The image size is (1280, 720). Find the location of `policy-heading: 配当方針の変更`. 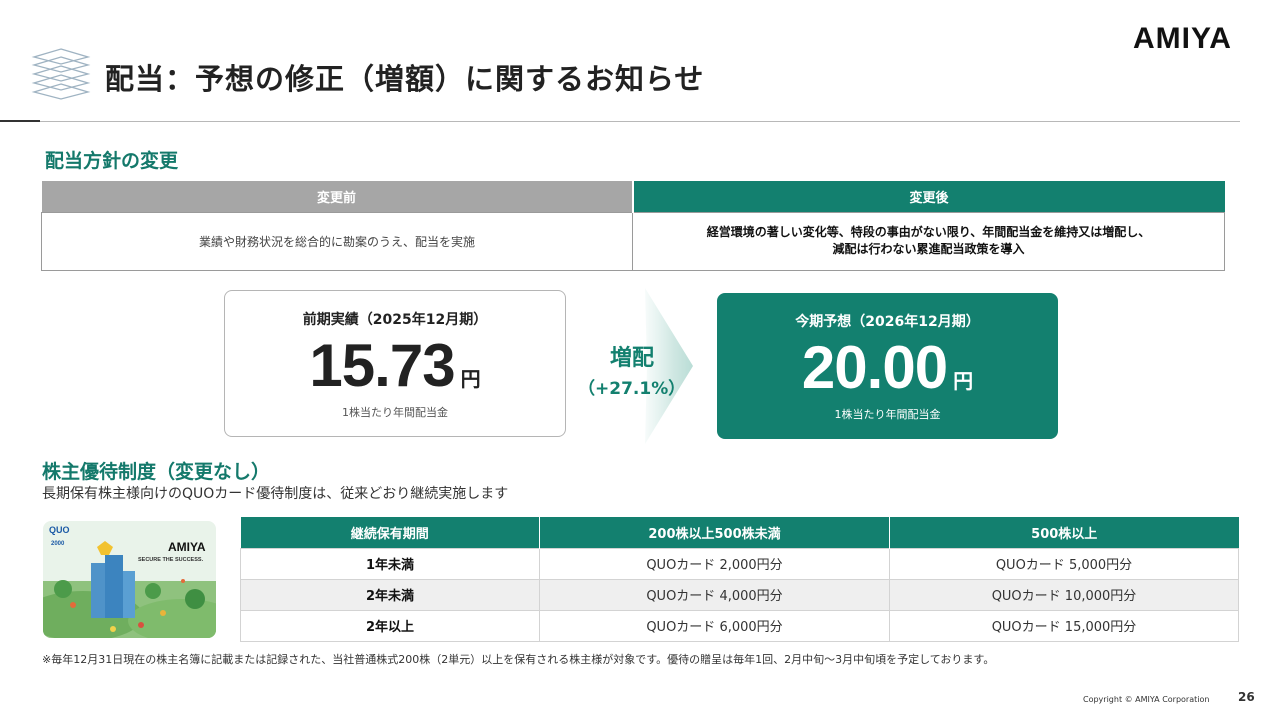

policy-heading: 配当方針の変更 is located at coordinates (112, 161).